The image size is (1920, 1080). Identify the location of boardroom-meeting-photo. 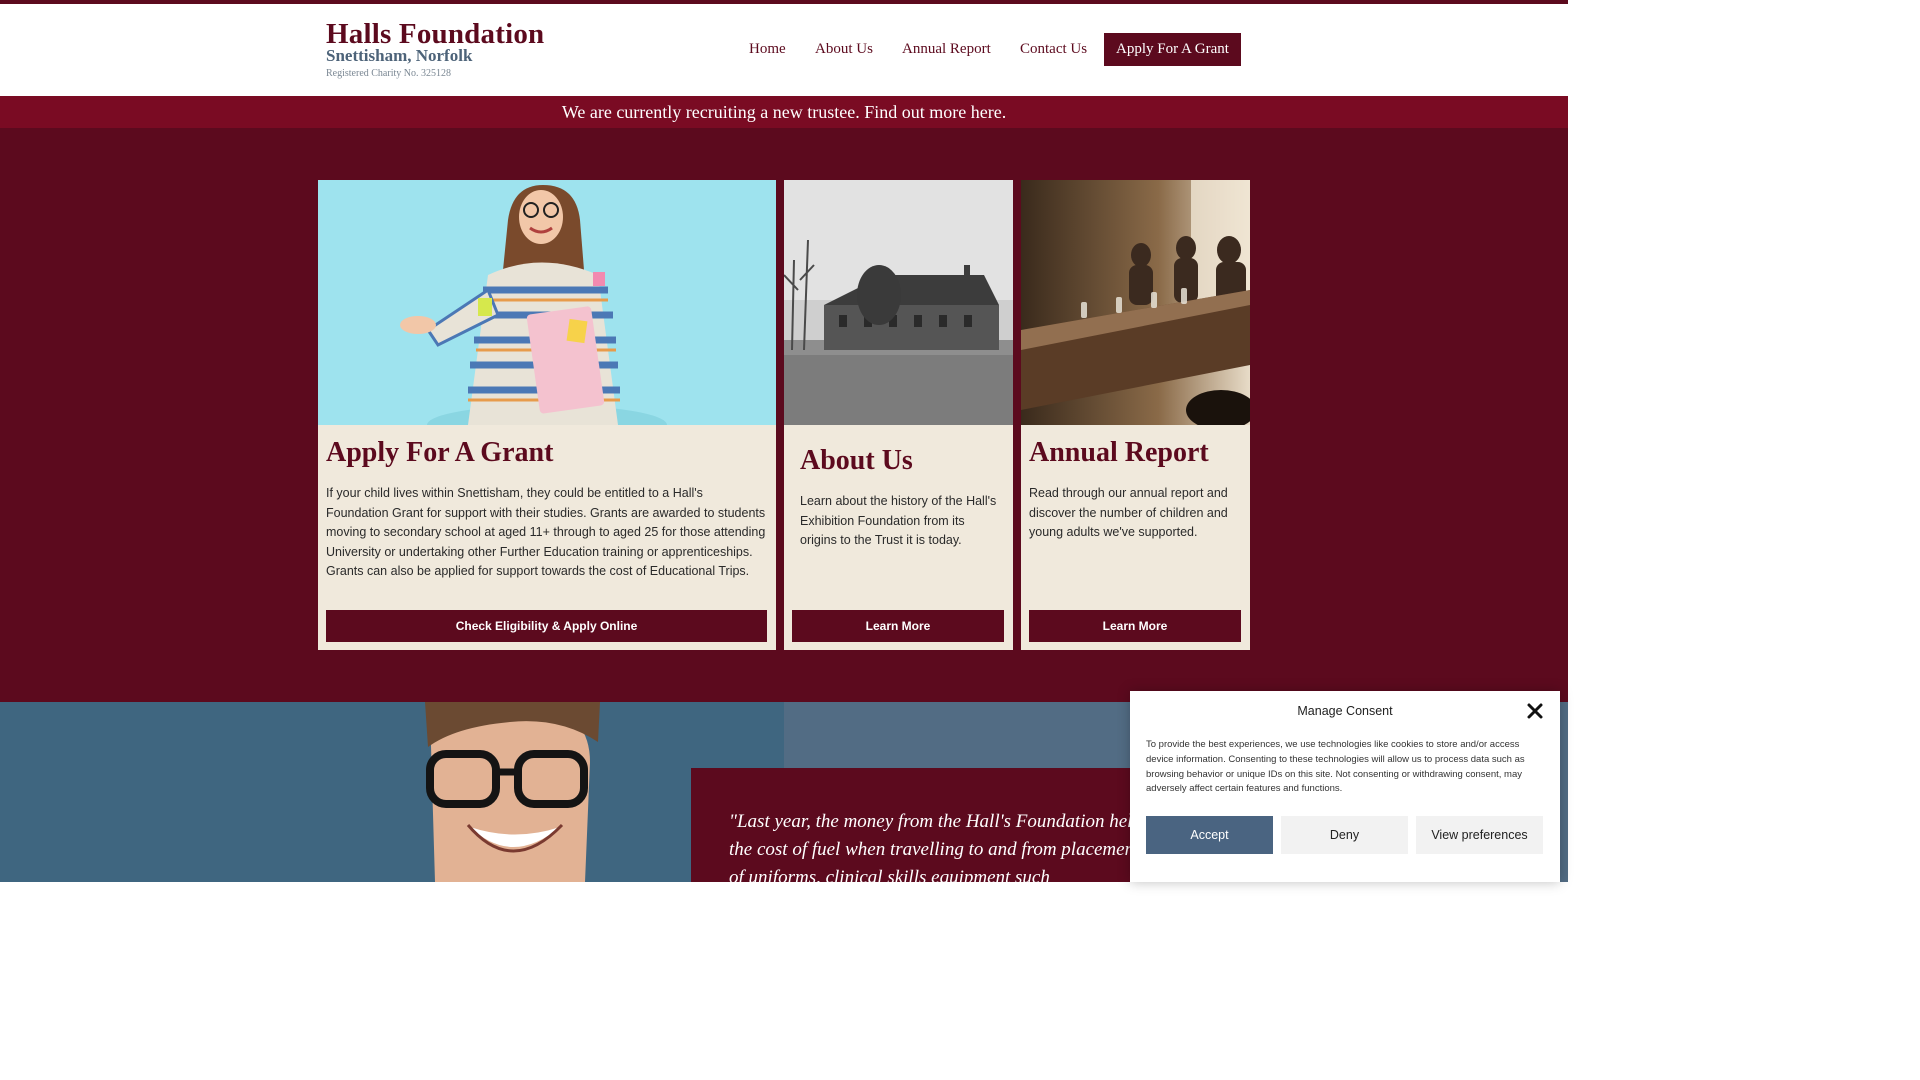
(1135, 302).